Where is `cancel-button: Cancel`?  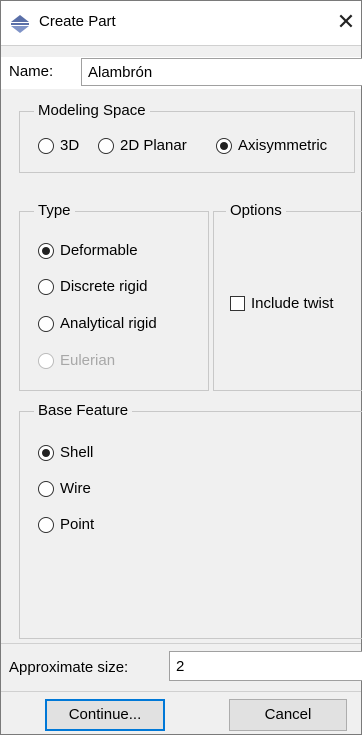
cancel-button: Cancel is located at coordinates (288, 715).